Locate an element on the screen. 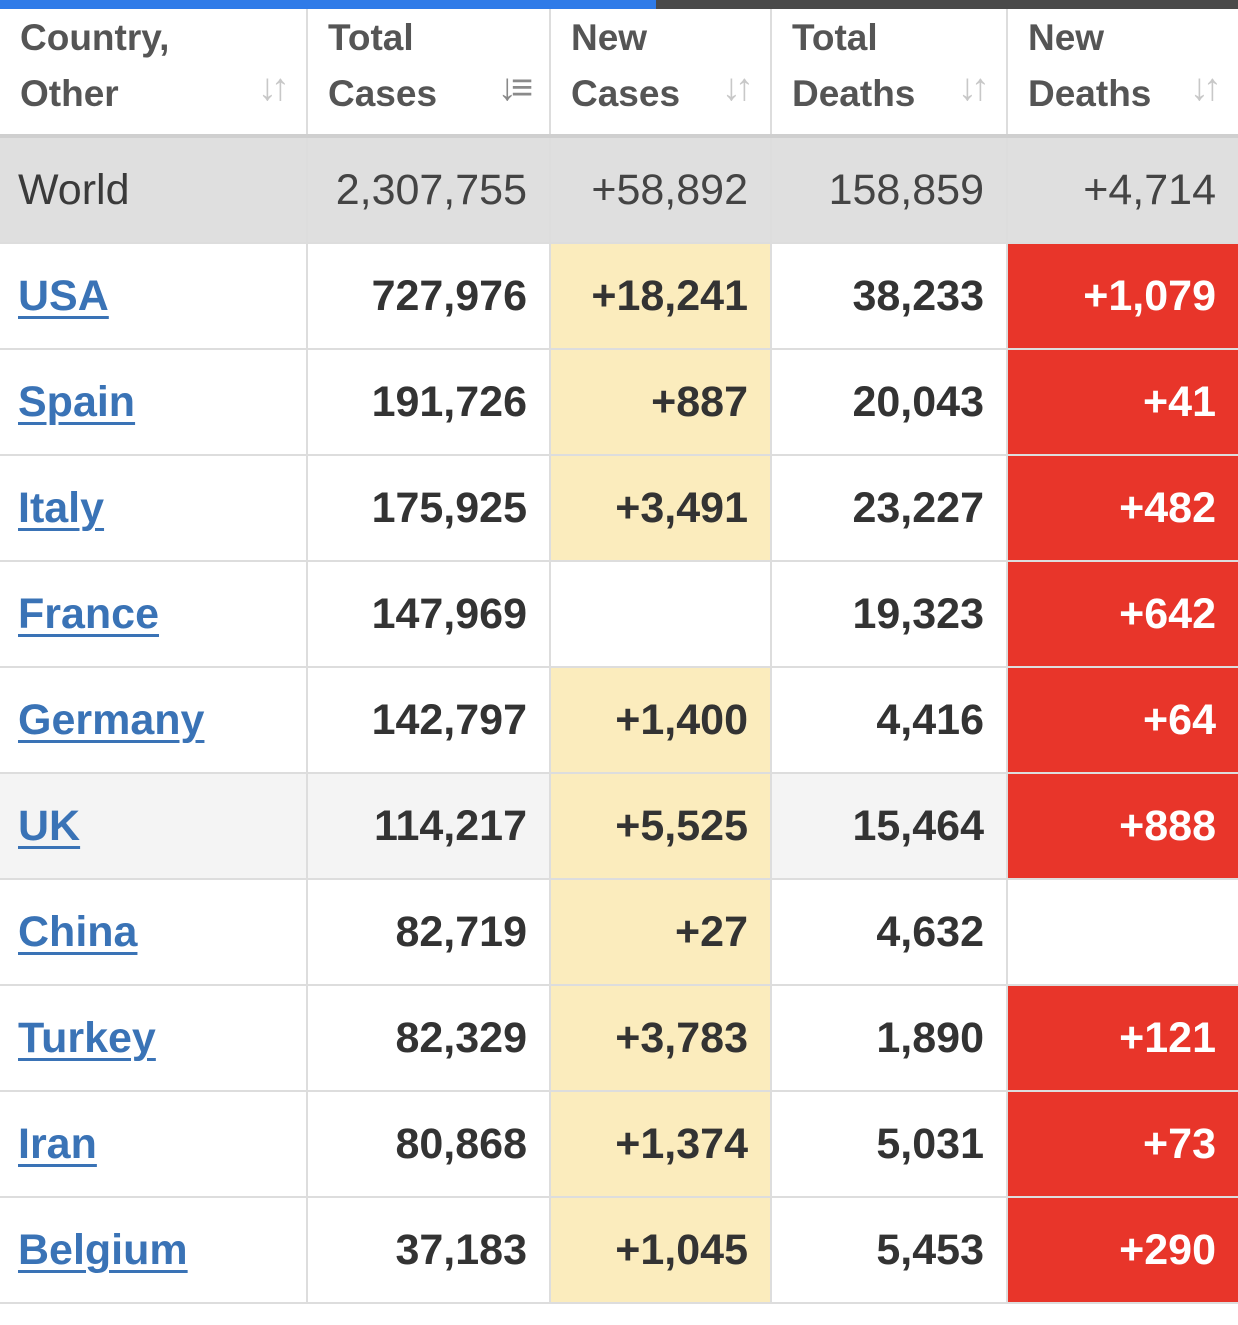 This screenshot has height=1325, width=1238. header-total-deaths-line2: Deaths is located at coordinates (854, 93).